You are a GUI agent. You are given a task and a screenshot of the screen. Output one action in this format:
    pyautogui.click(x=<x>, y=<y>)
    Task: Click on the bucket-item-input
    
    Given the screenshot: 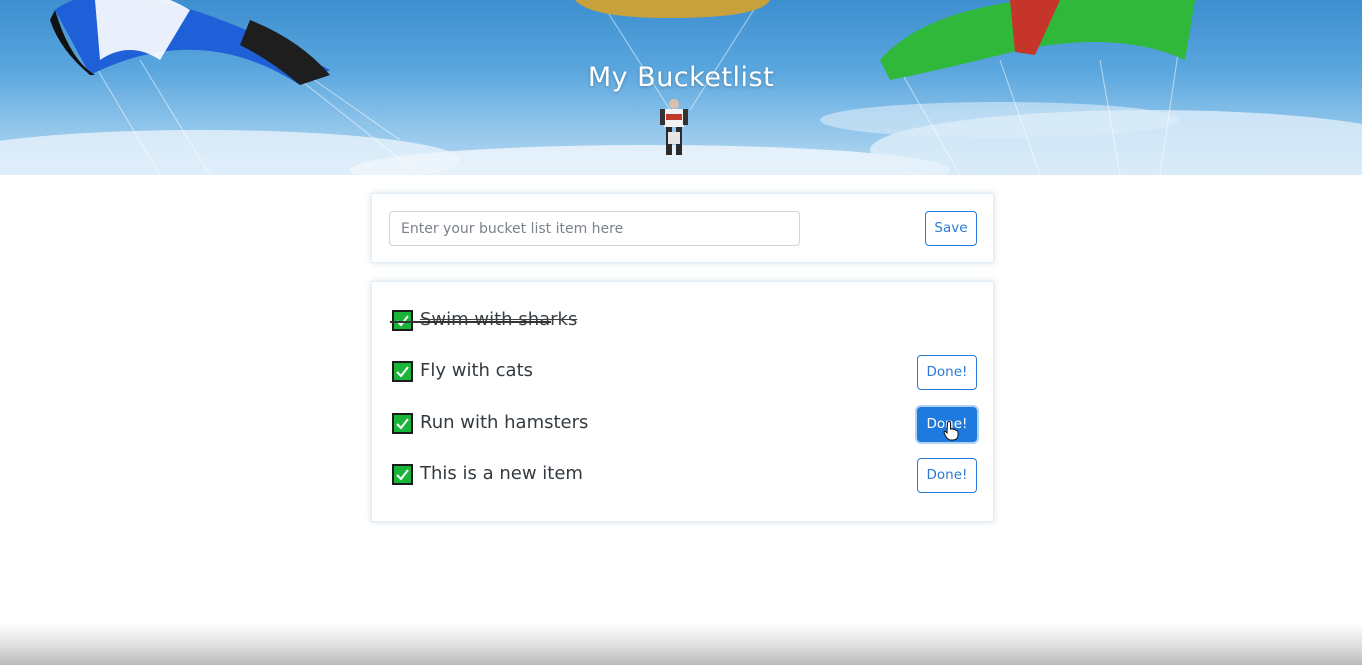 What is the action you would take?
    pyautogui.click(x=594, y=228)
    